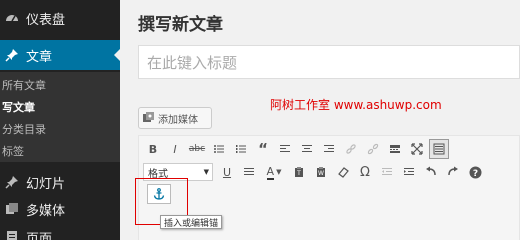 This screenshot has height=240, width=520. What do you see at coordinates (178, 120) in the screenshot?
I see `add-media-label: 添加媒体` at bounding box center [178, 120].